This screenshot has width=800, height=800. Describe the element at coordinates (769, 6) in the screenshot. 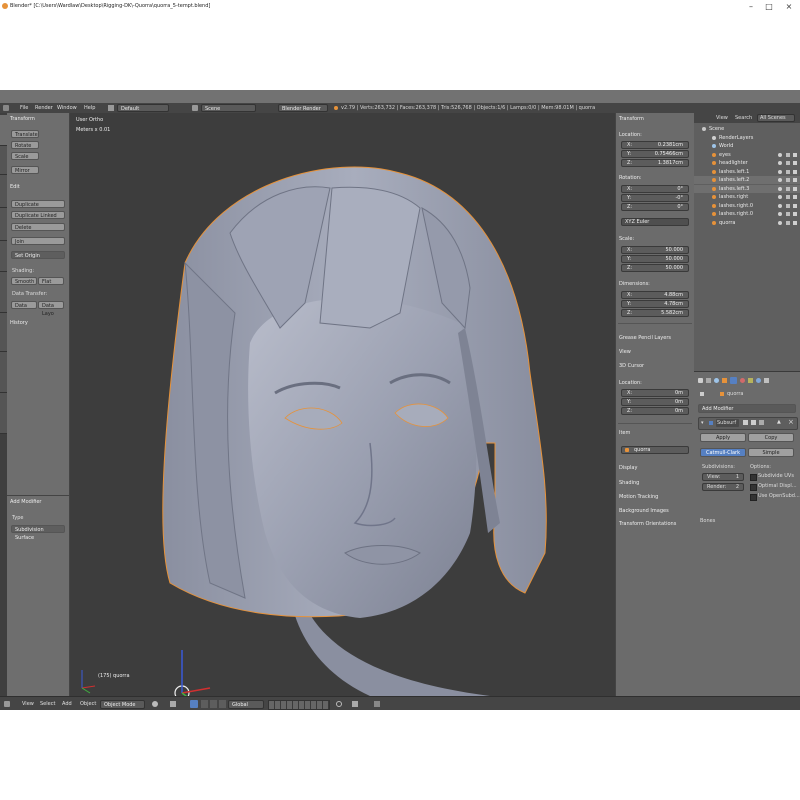

I see `maximize-icon: □` at that location.